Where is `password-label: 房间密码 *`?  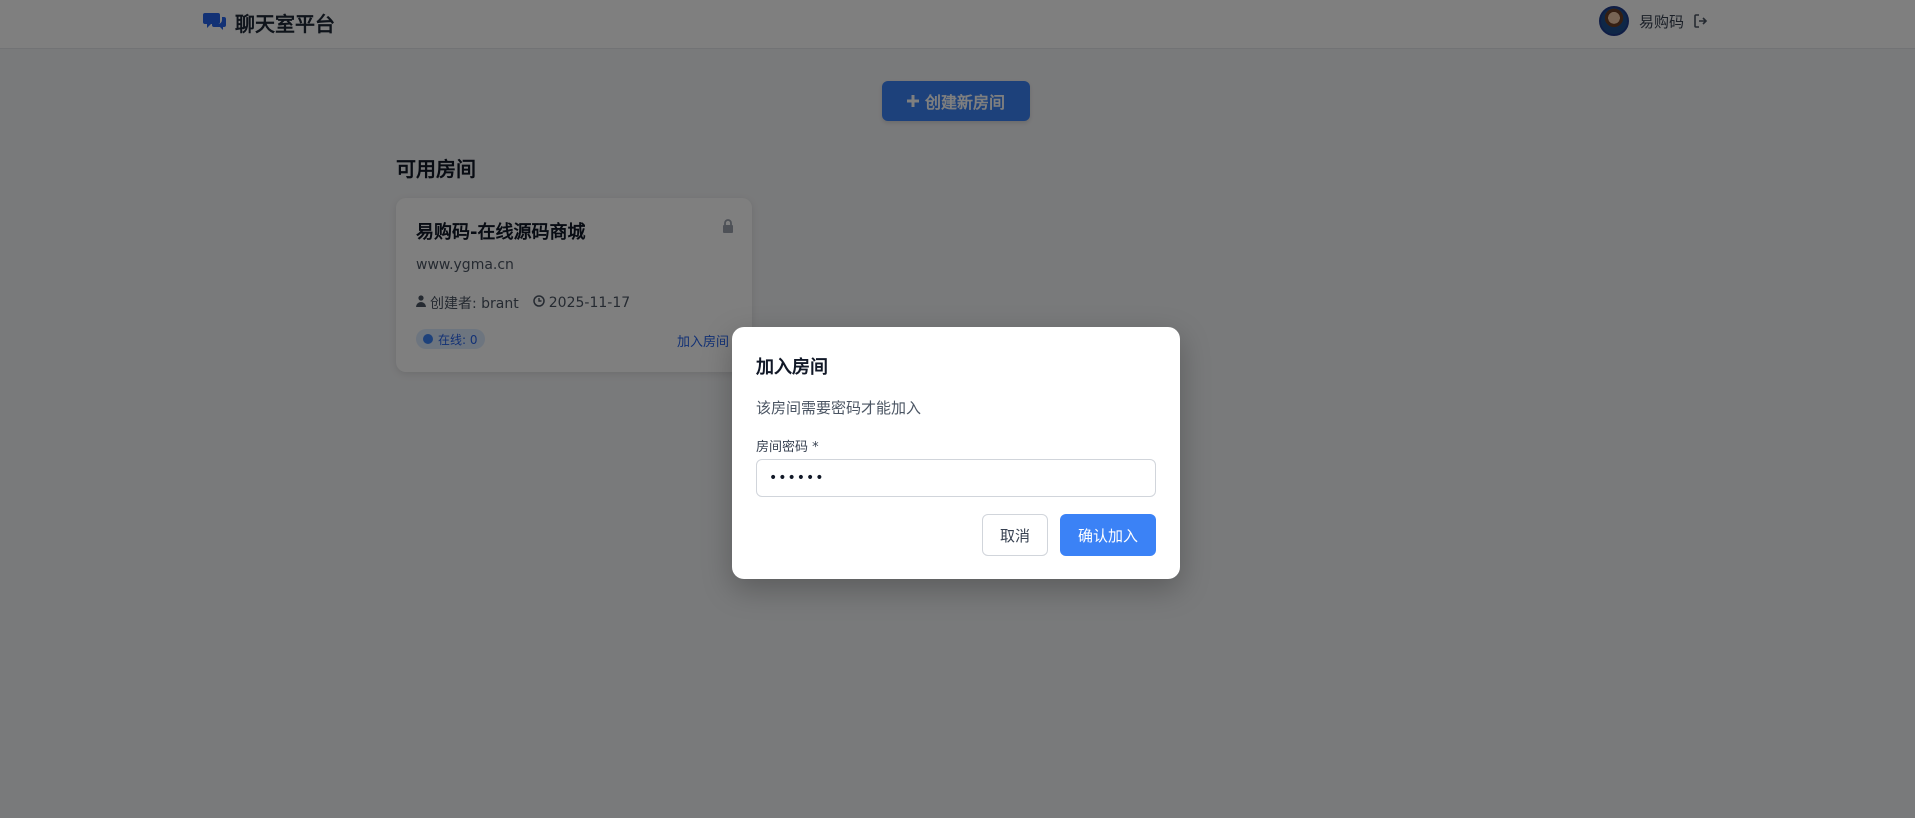 password-label: 房间密码 * is located at coordinates (787, 447).